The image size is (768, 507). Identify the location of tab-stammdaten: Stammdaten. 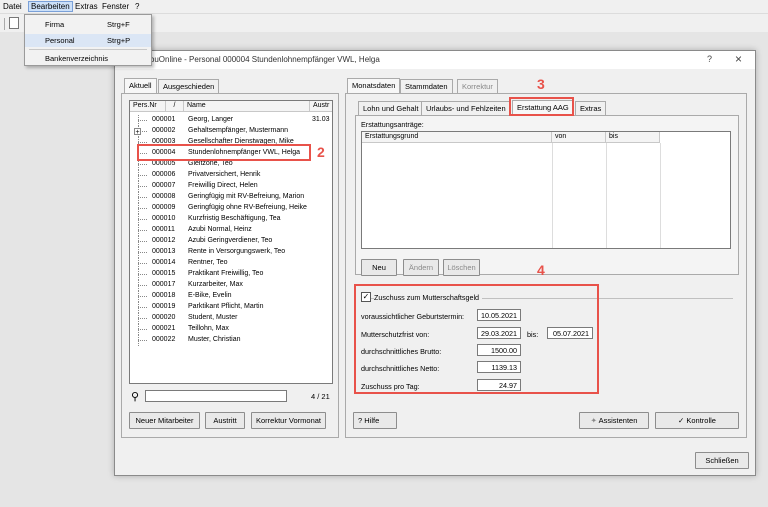
(426, 86).